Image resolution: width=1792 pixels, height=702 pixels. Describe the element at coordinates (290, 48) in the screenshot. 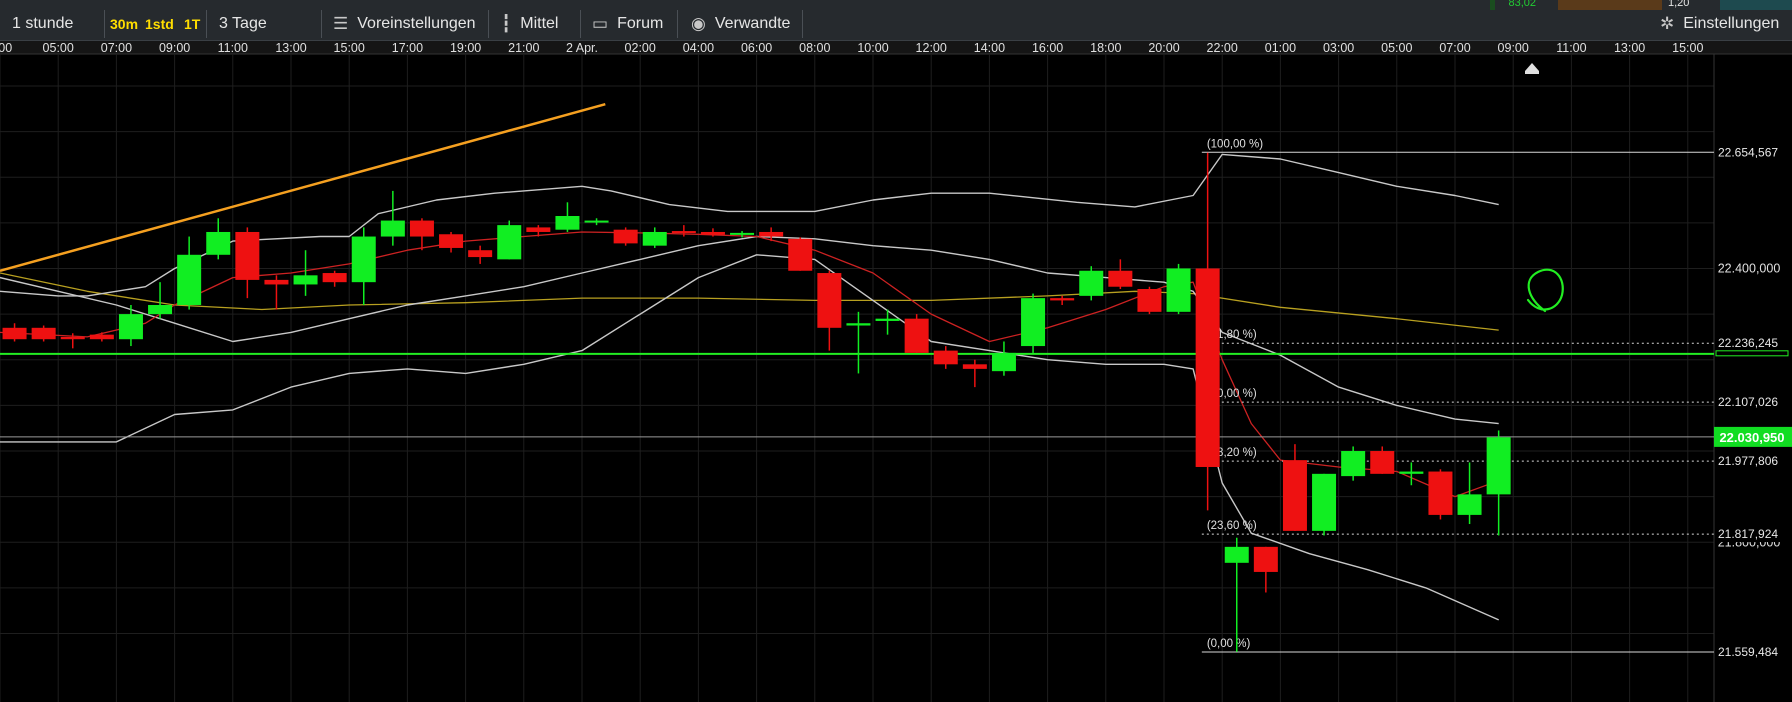

I see `time-tick-label: 13:00` at that location.